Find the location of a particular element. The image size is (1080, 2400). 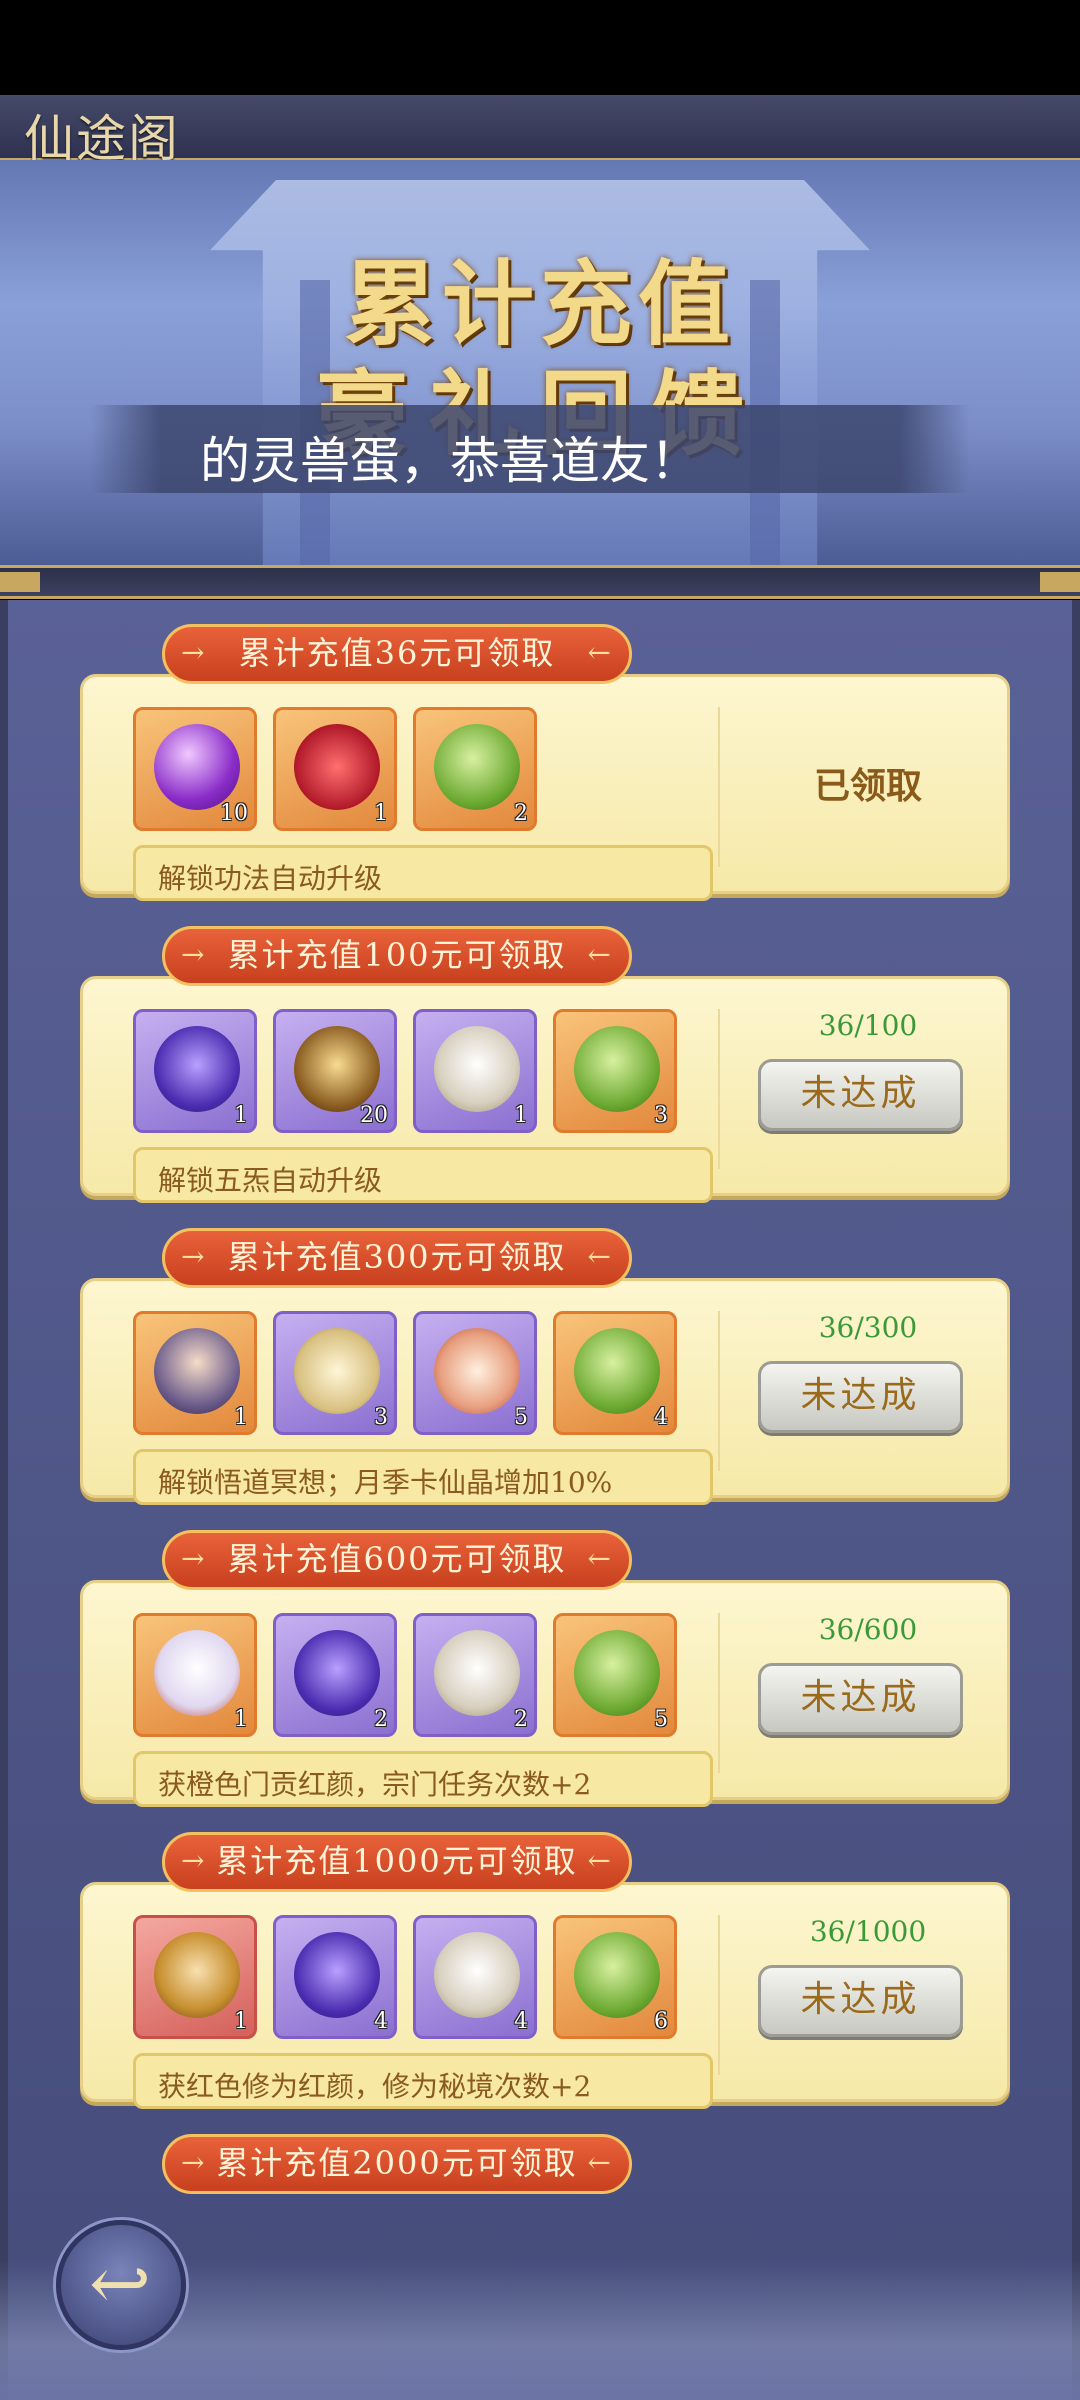

scroll-icon is located at coordinates (337, 1371).